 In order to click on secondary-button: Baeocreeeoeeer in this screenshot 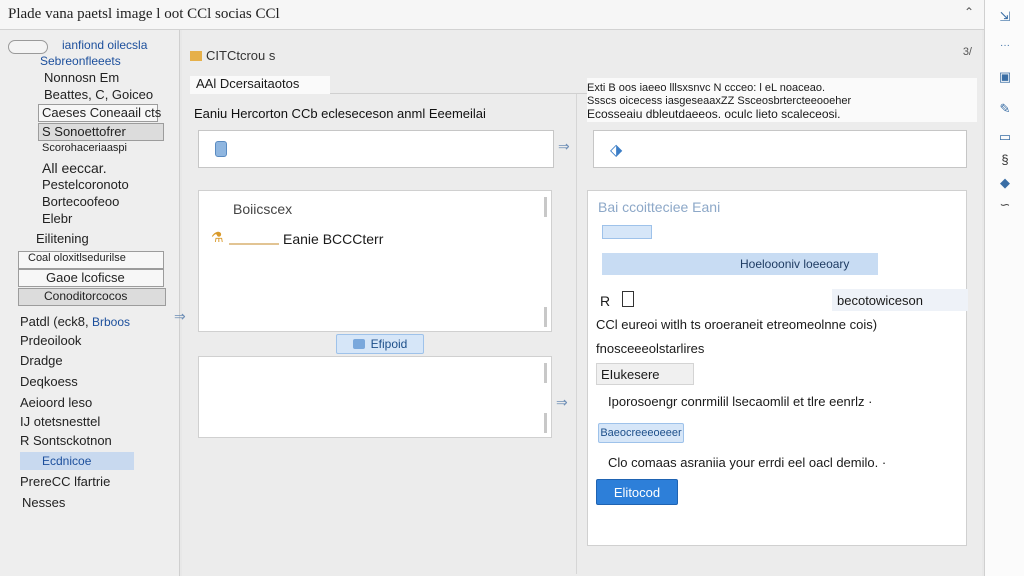, I will do `click(641, 433)`.